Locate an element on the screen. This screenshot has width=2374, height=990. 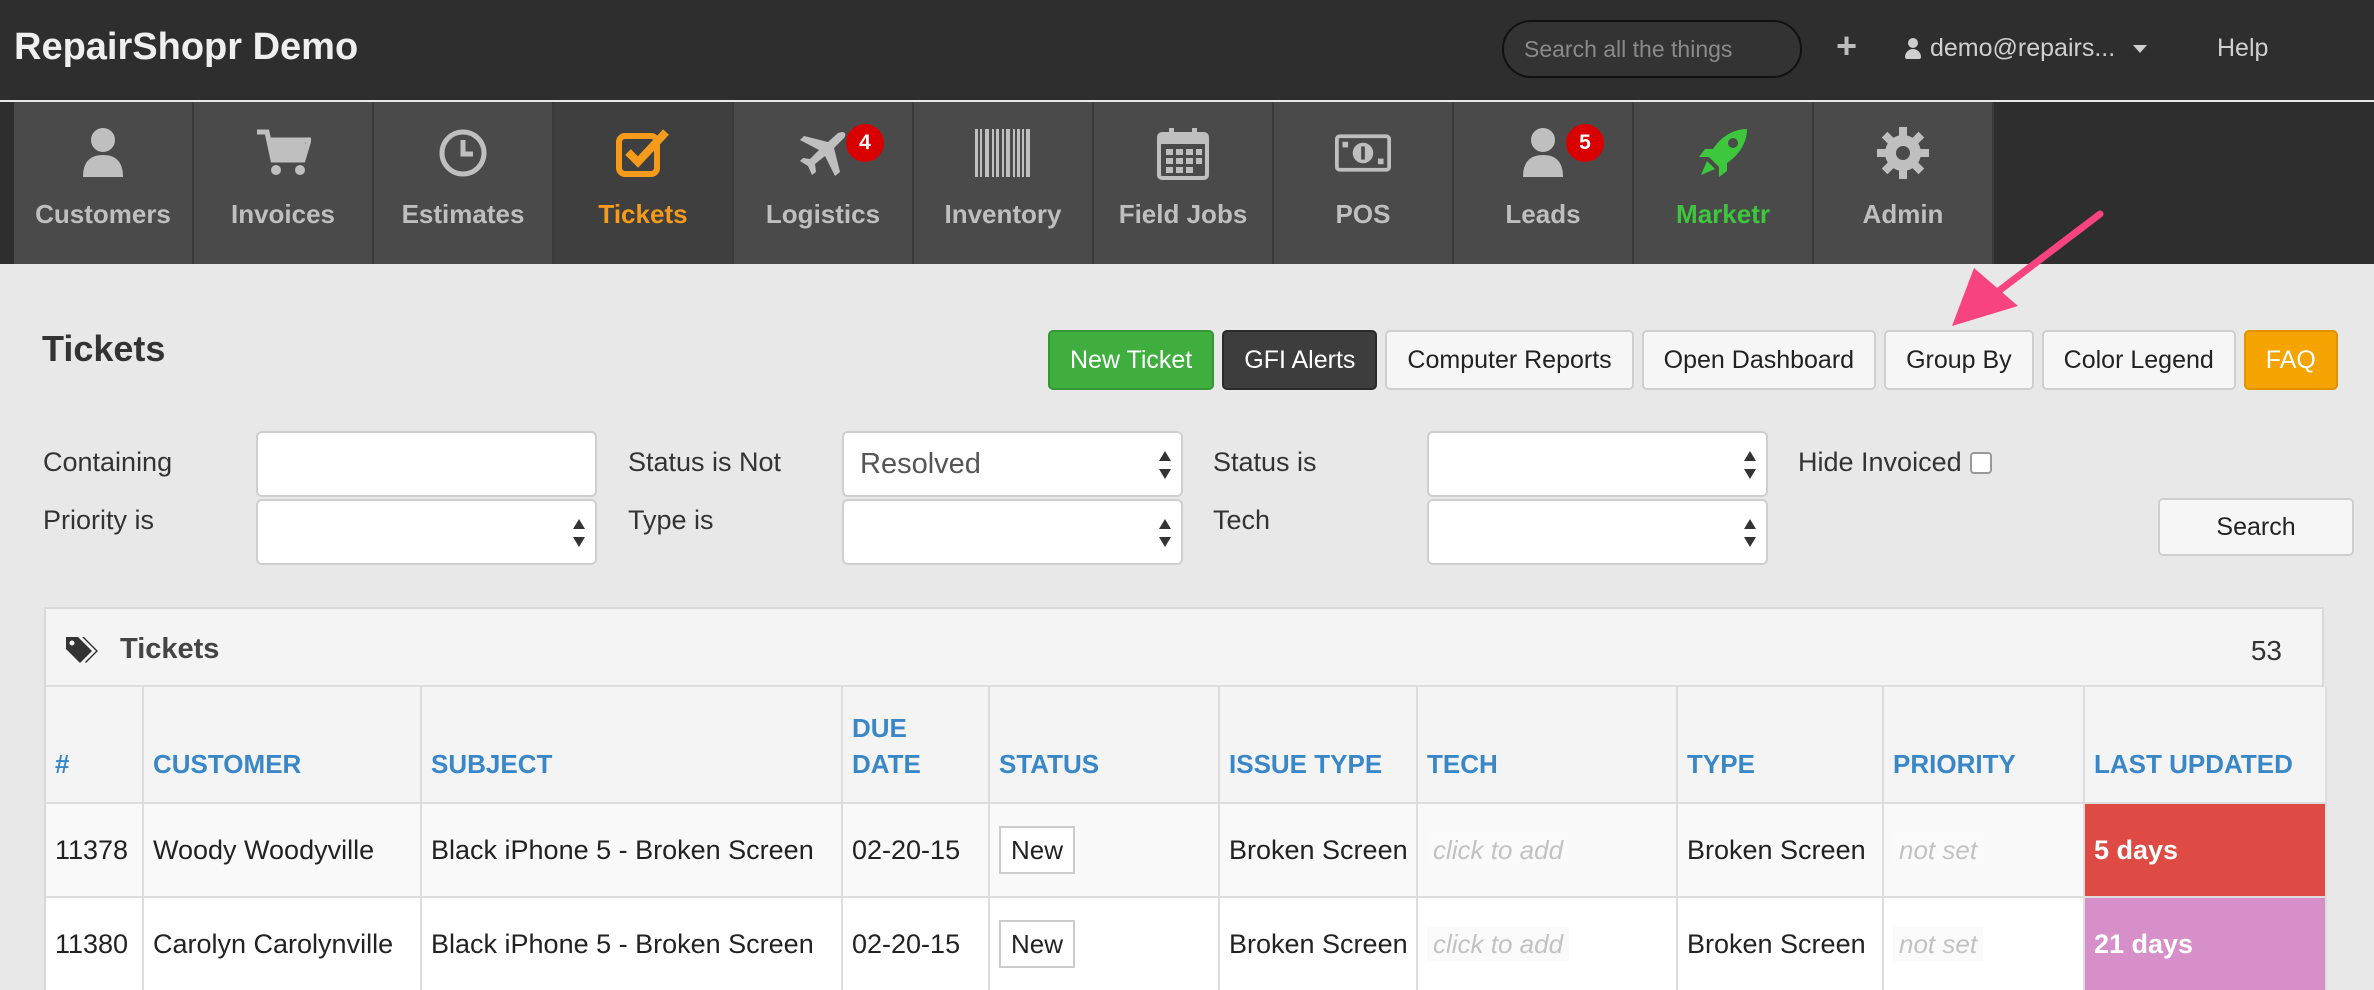
nav-label: POS is located at coordinates (1363, 214).